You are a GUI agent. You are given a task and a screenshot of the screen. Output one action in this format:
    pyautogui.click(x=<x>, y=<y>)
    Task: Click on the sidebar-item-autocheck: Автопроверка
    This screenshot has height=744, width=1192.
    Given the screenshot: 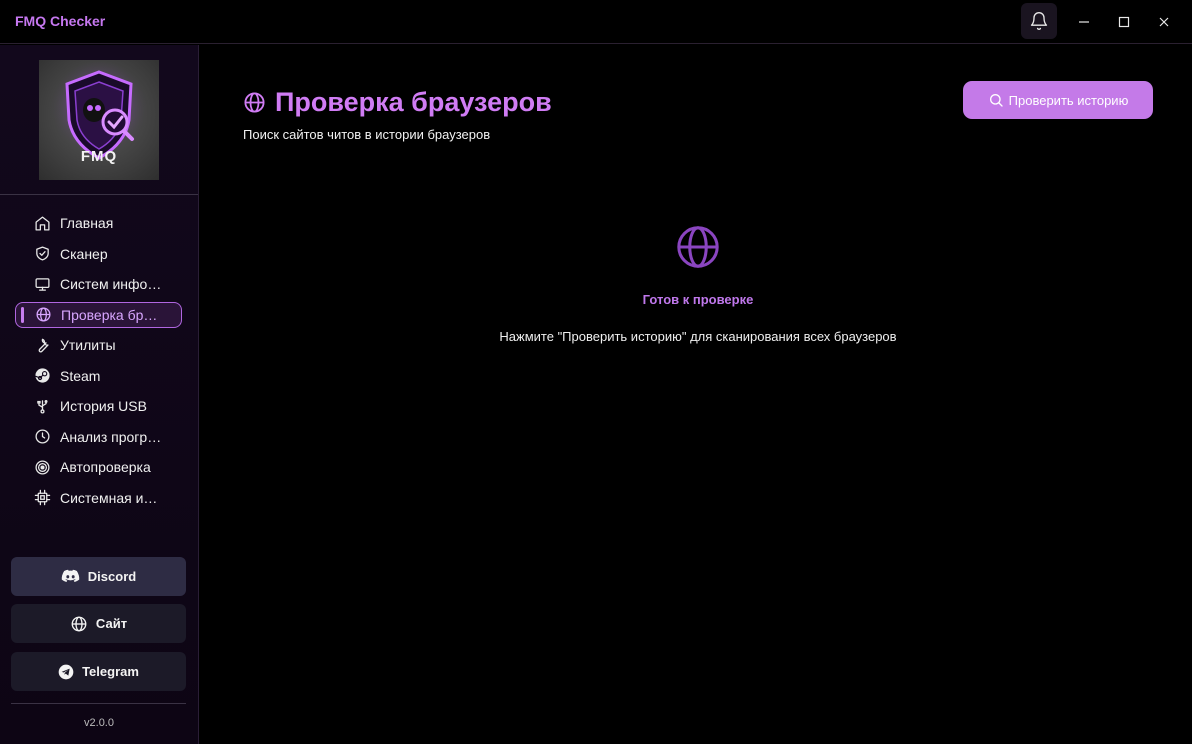 What is the action you would take?
    pyautogui.click(x=98, y=467)
    